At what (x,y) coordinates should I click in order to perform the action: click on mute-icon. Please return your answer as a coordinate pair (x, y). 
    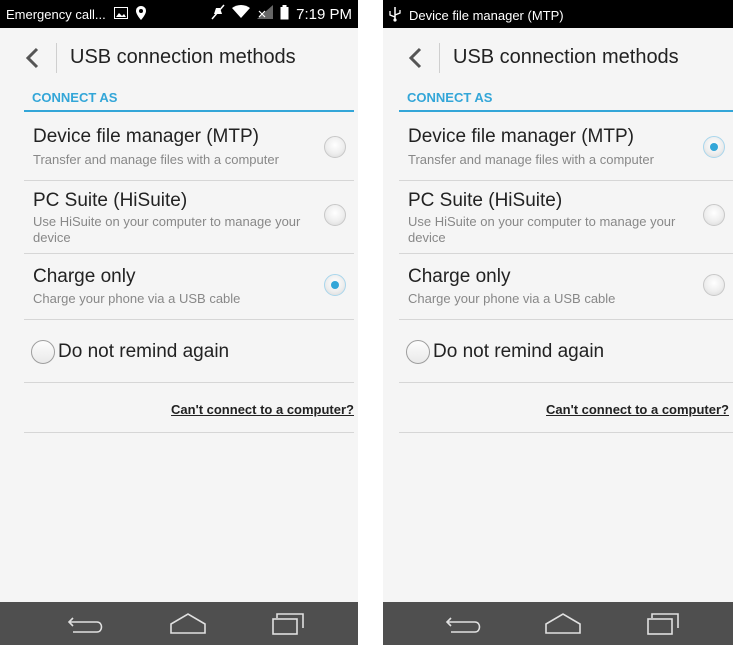
    Looking at the image, I should click on (218, 14).